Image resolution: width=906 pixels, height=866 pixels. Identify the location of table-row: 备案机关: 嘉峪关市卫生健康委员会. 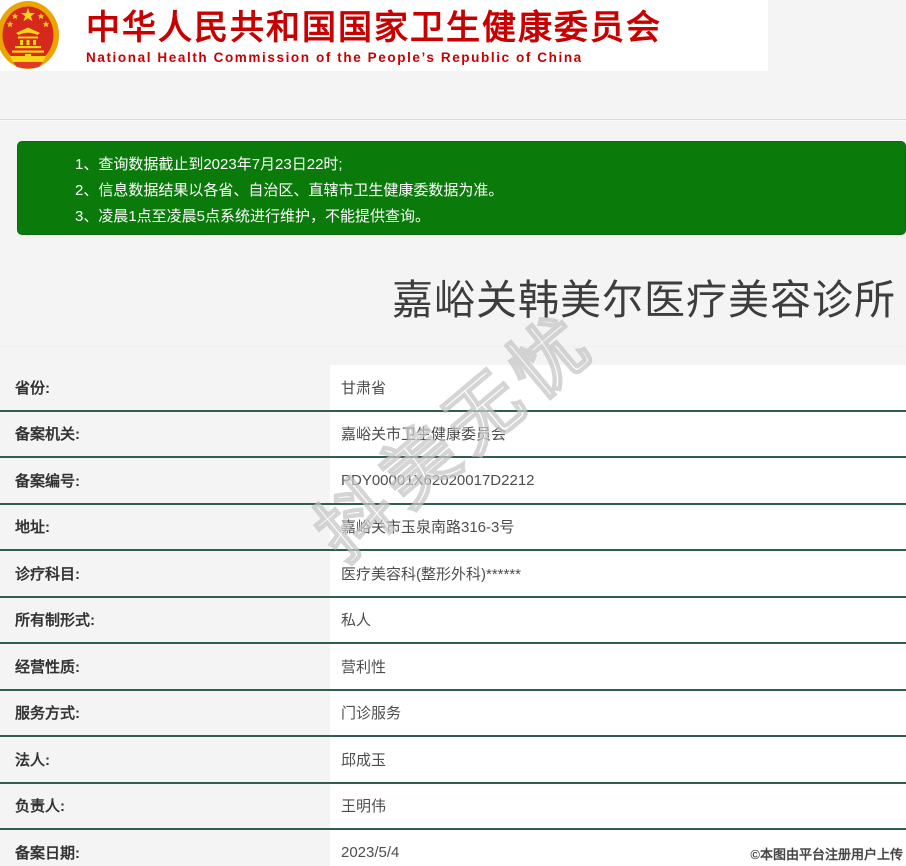
(453, 434).